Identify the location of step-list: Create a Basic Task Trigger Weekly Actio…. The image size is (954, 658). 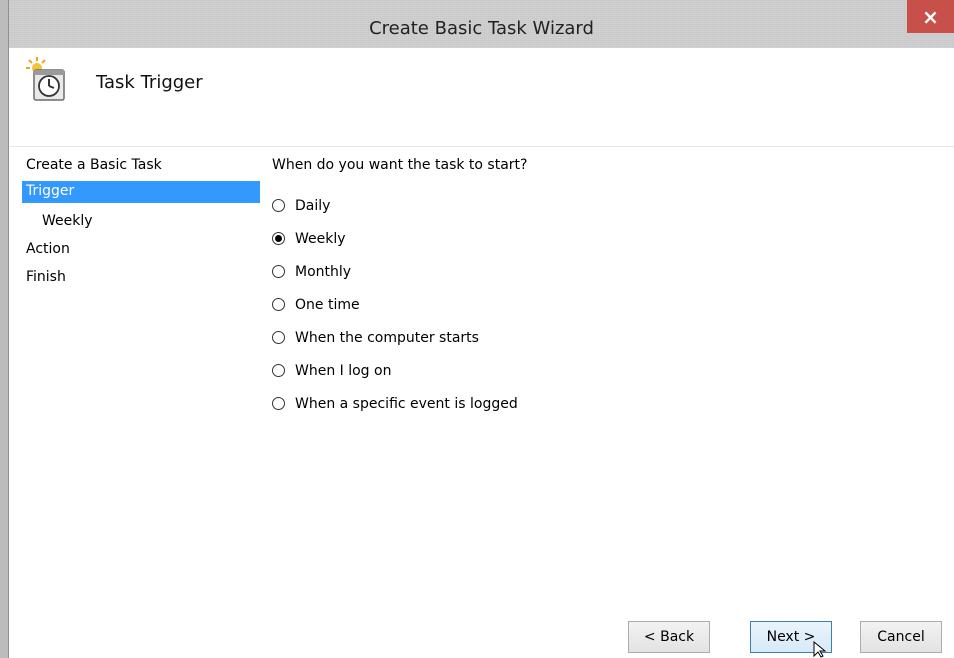
(141, 223).